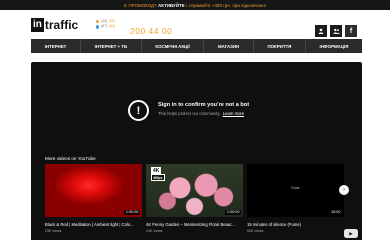  What do you see at coordinates (321, 31) in the screenshot?
I see `user-icon` at bounding box center [321, 31].